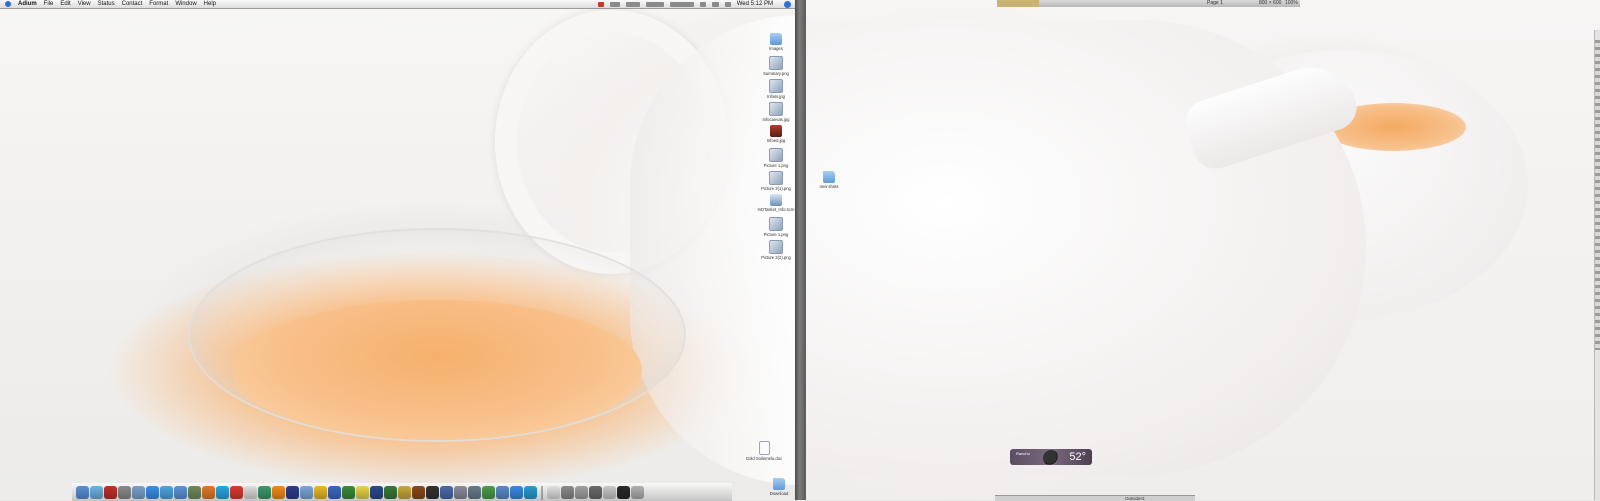  I want to click on adobe-icon, so click(292, 492).